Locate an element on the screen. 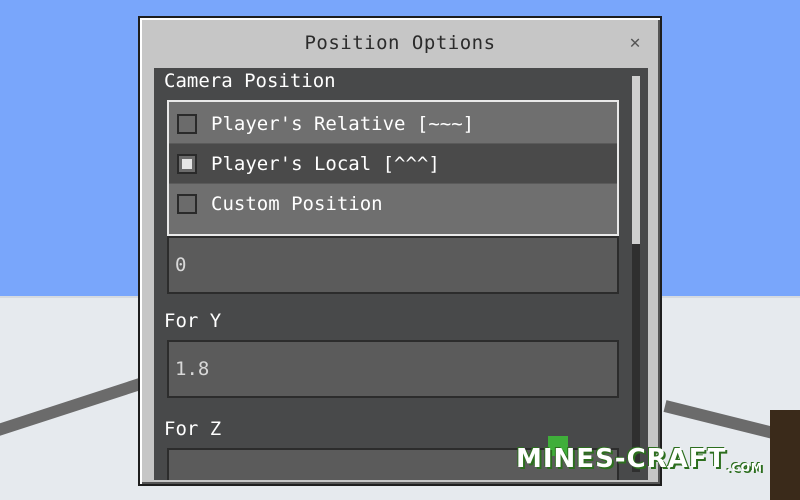 Image resolution: width=800 pixels, height=500 pixels. option-label: Player's Relative [~~~] is located at coordinates (343, 123).